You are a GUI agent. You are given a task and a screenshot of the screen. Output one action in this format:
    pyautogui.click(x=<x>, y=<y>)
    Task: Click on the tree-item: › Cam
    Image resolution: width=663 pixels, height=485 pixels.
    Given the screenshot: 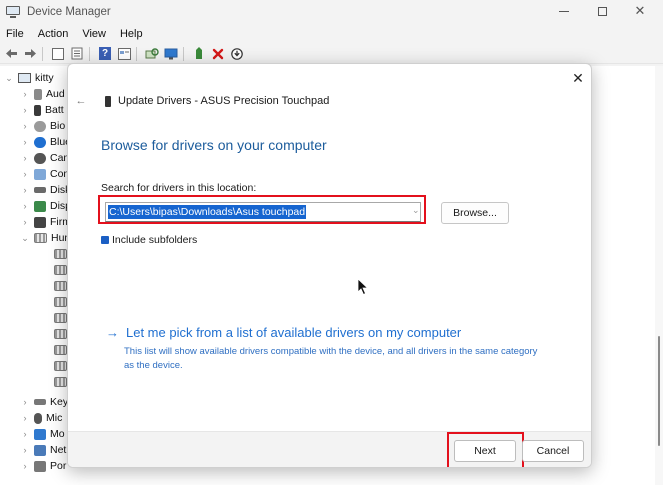 What is the action you would take?
    pyautogui.click(x=46, y=158)
    